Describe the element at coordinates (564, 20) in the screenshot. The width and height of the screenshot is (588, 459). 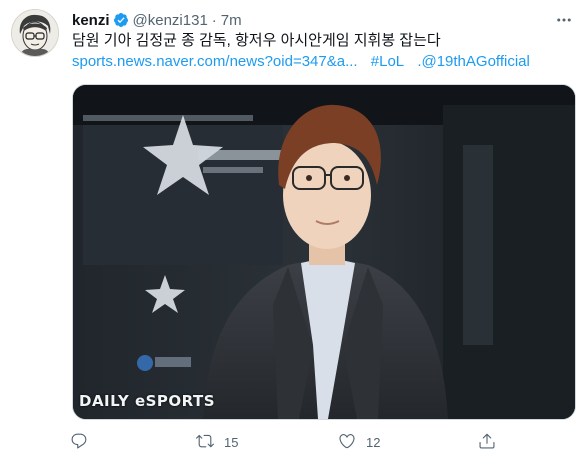
I see `more-horizontal-icon` at that location.